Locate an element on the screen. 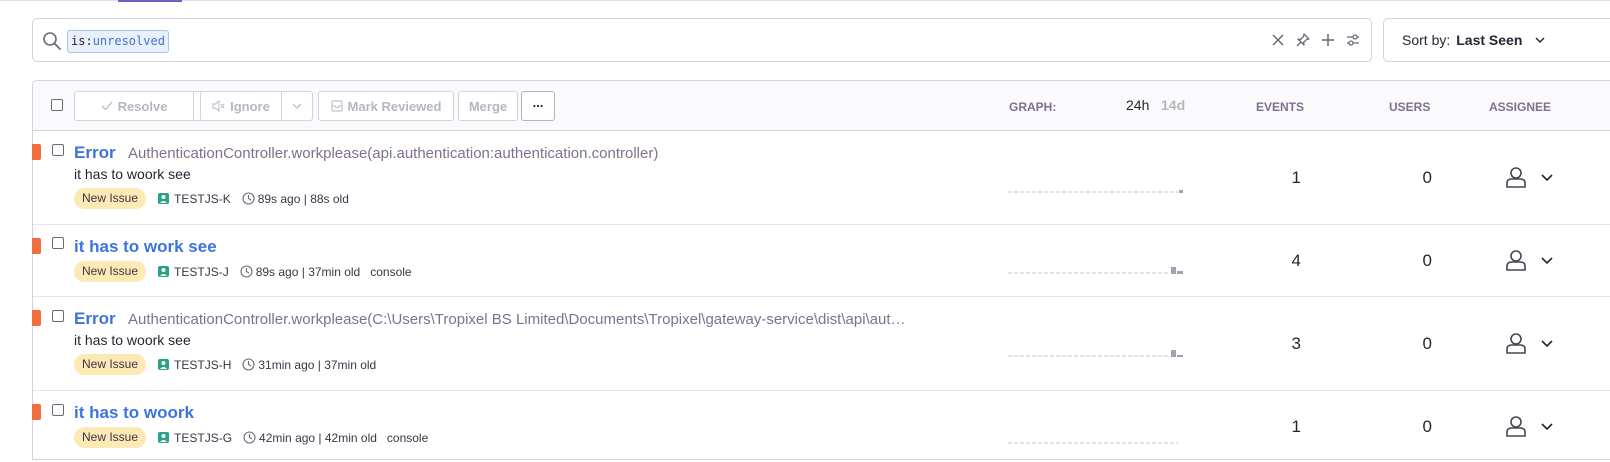 The height and width of the screenshot is (462, 1610). ignore-label: Ignore is located at coordinates (250, 106).